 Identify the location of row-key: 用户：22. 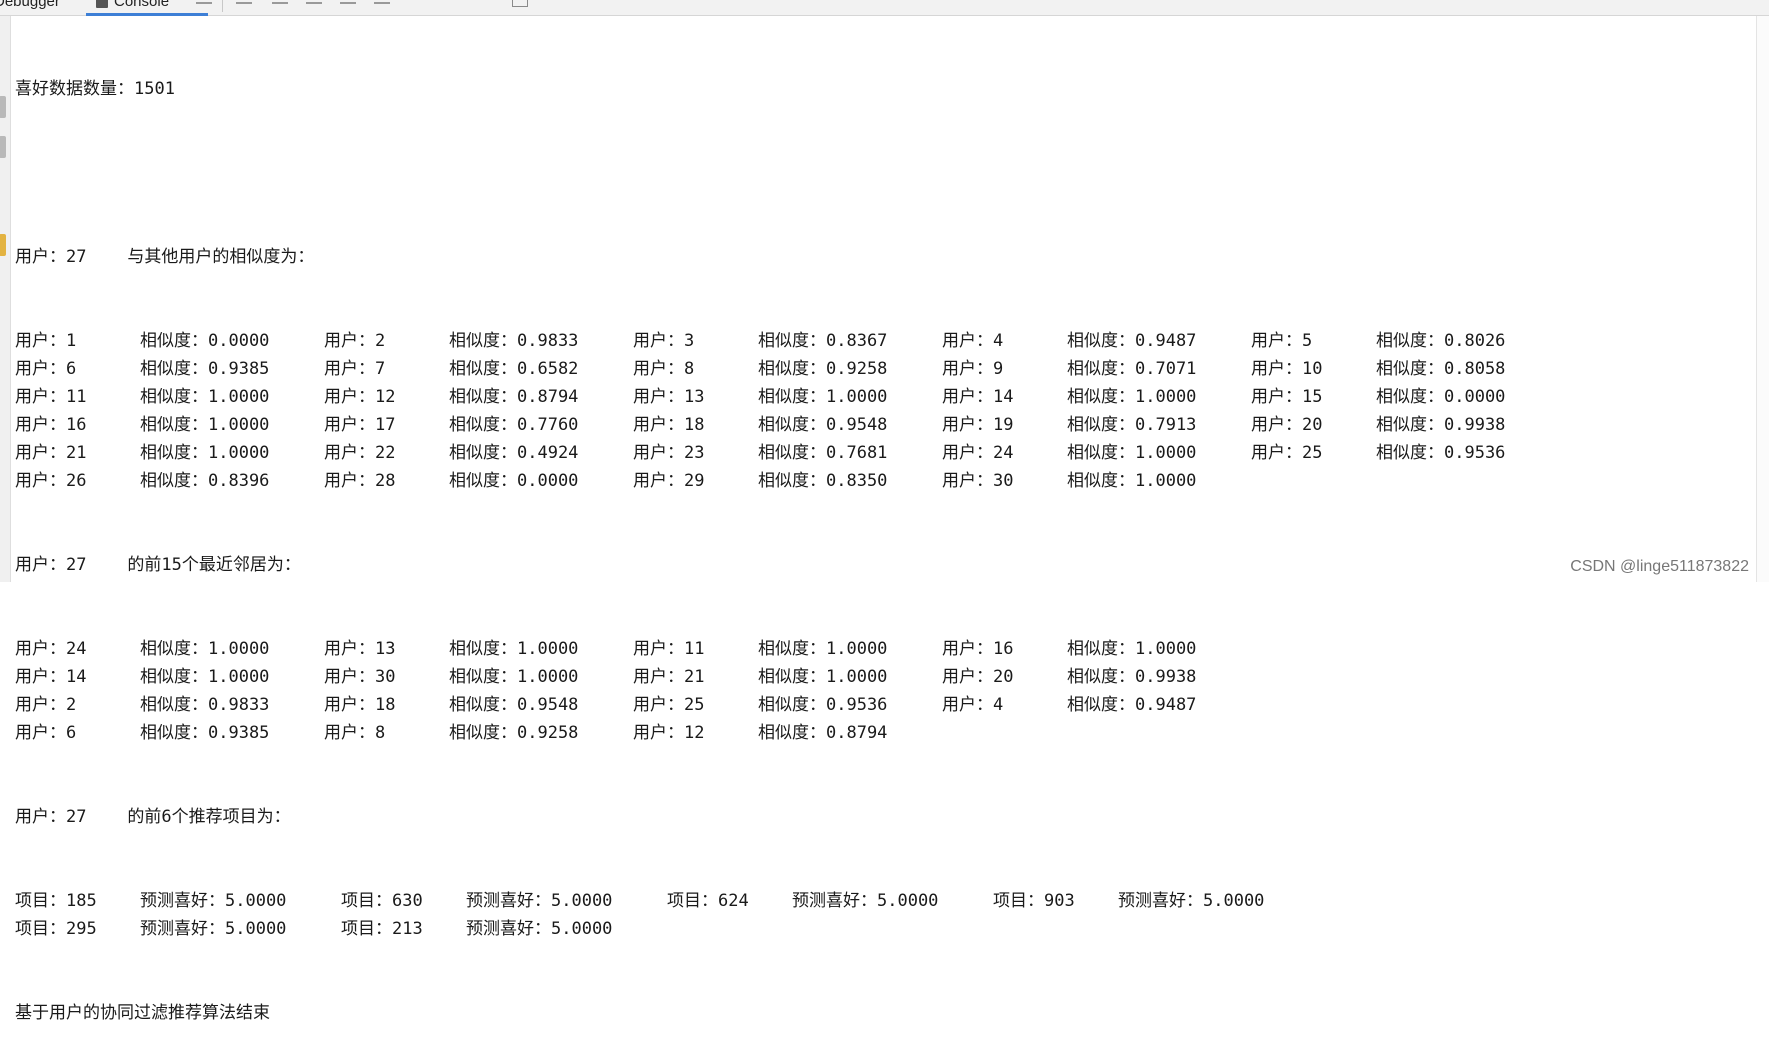
(360, 453).